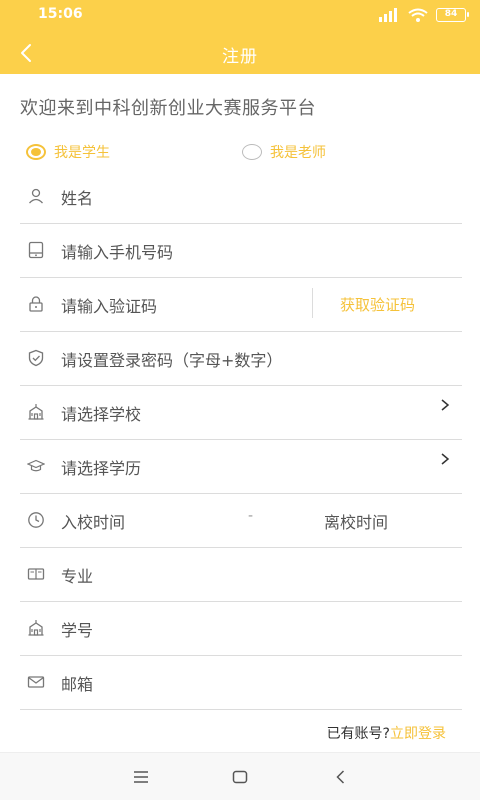 The height and width of the screenshot is (800, 480). I want to click on student-number-field: 学号, so click(241, 629).